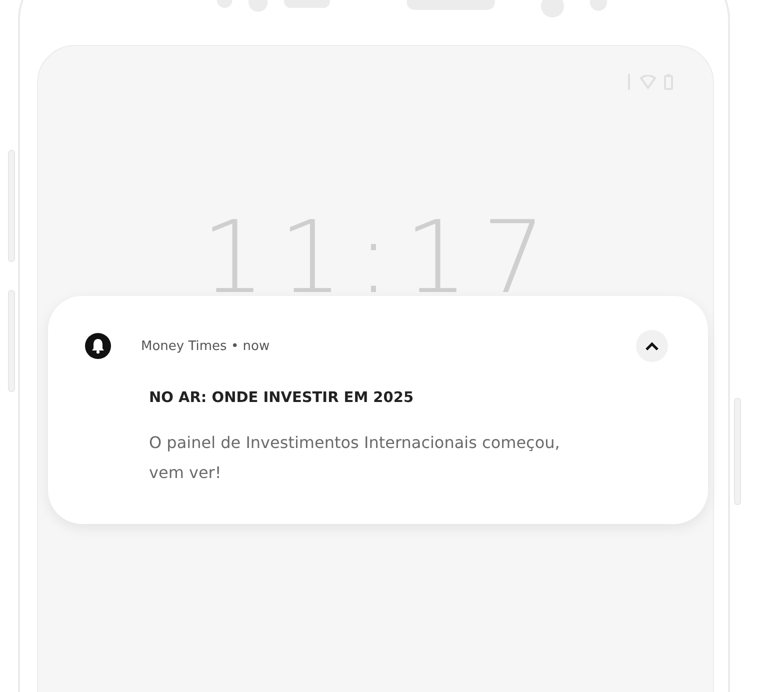 The width and height of the screenshot is (767, 692). What do you see at coordinates (206, 346) in the screenshot?
I see `notification-app-name: Money Times • now` at bounding box center [206, 346].